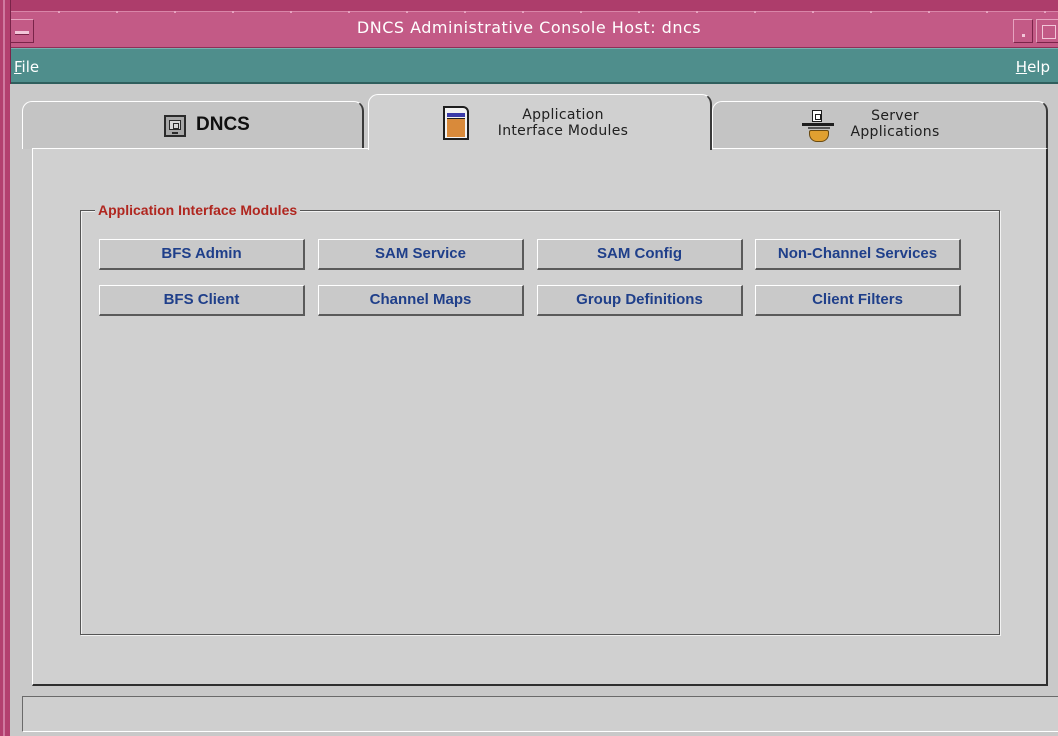 The width and height of the screenshot is (1058, 736). I want to click on maximize-button, so click(1047, 31).